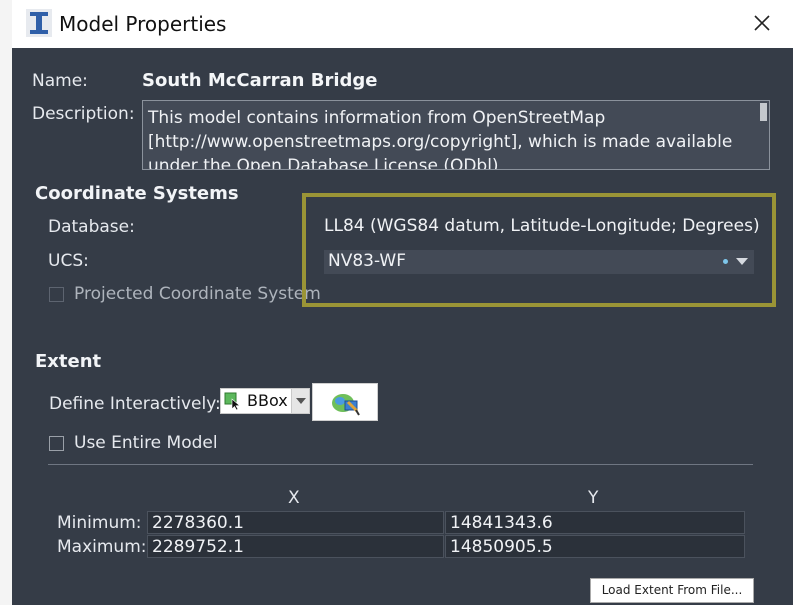  What do you see at coordinates (83, 114) in the screenshot?
I see `description-label: Description:` at bounding box center [83, 114].